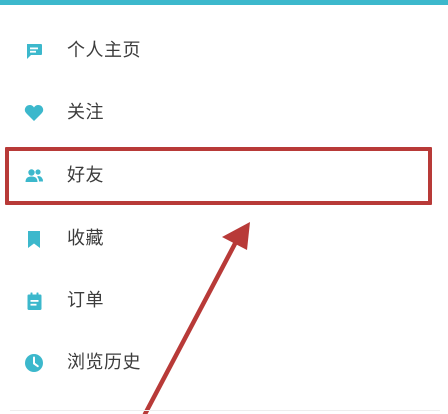 Image resolution: width=448 pixels, height=414 pixels. Describe the element at coordinates (224, 51) in the screenshot. I see `menu-item-profile: 个人主页` at that location.